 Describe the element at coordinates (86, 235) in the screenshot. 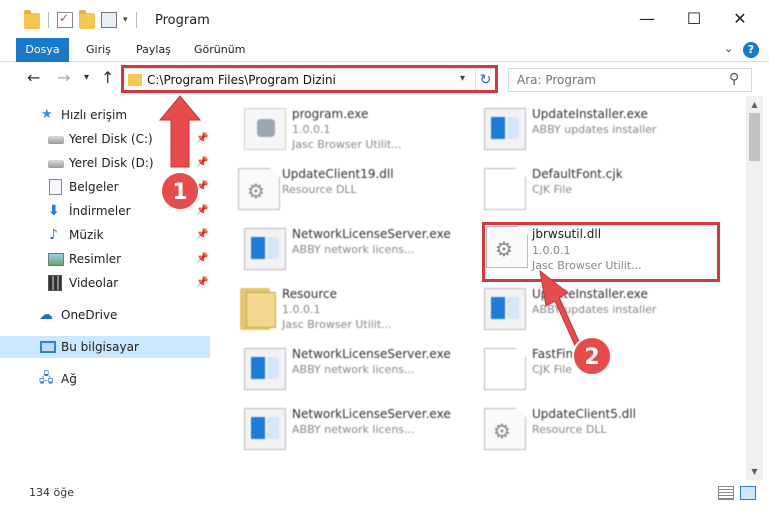

I see `sidebar-item-label: Müzik` at that location.